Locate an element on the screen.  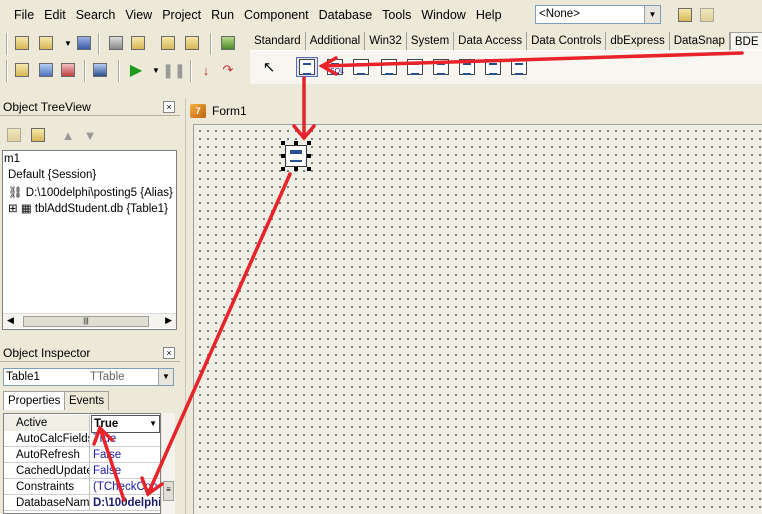
save-icon is located at coordinates (84, 43).